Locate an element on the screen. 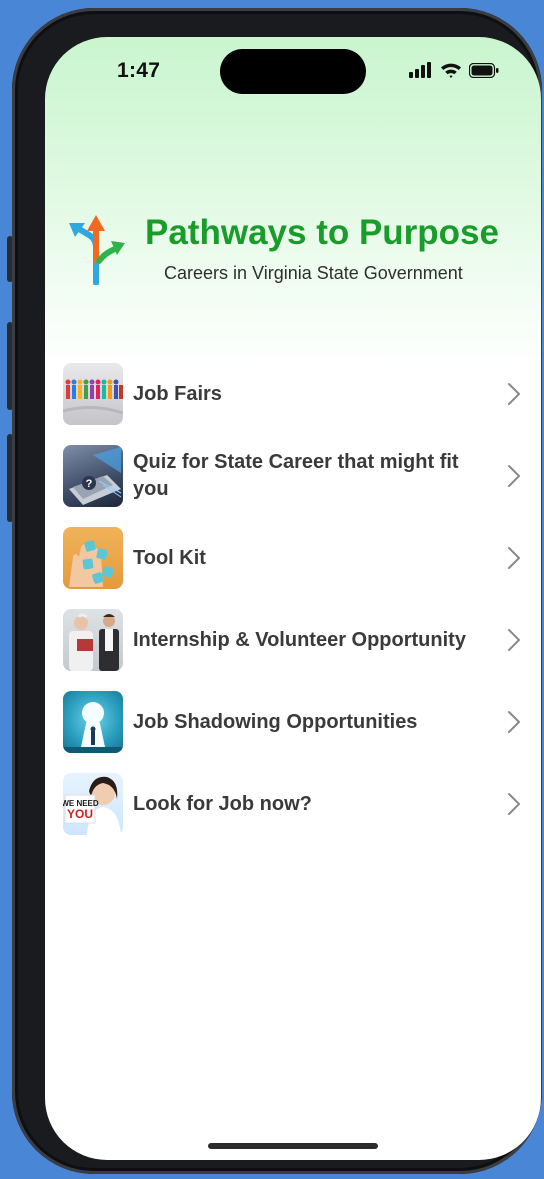 The height and width of the screenshot is (1179, 544). app-subtitle: Careers in Virginia State Government is located at coordinates (313, 273).